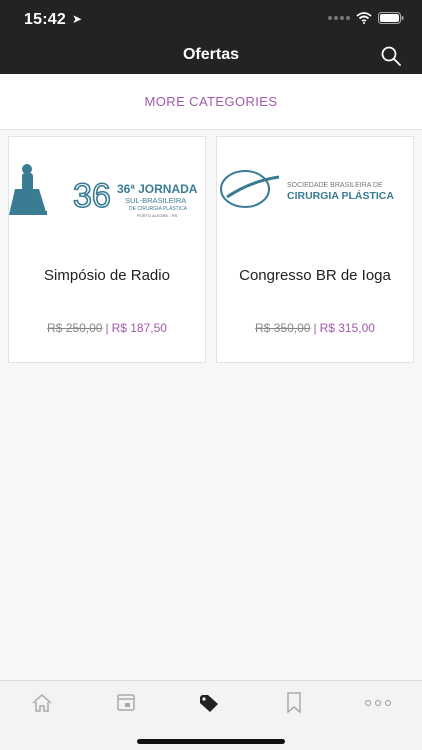 The height and width of the screenshot is (750, 422). What do you see at coordinates (77, 19) in the screenshot?
I see `location-arrow-icon: ➤` at bounding box center [77, 19].